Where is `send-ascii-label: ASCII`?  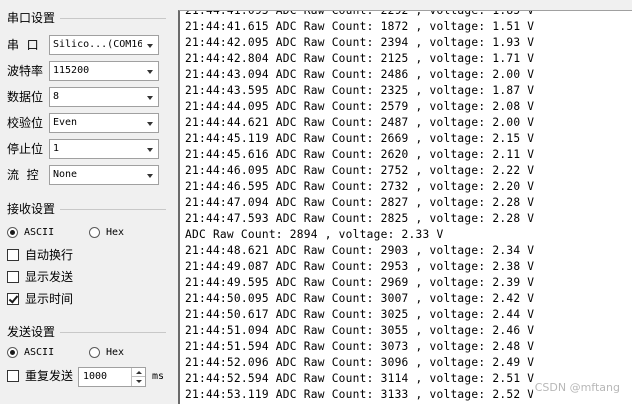 send-ascii-label: ASCII is located at coordinates (39, 352).